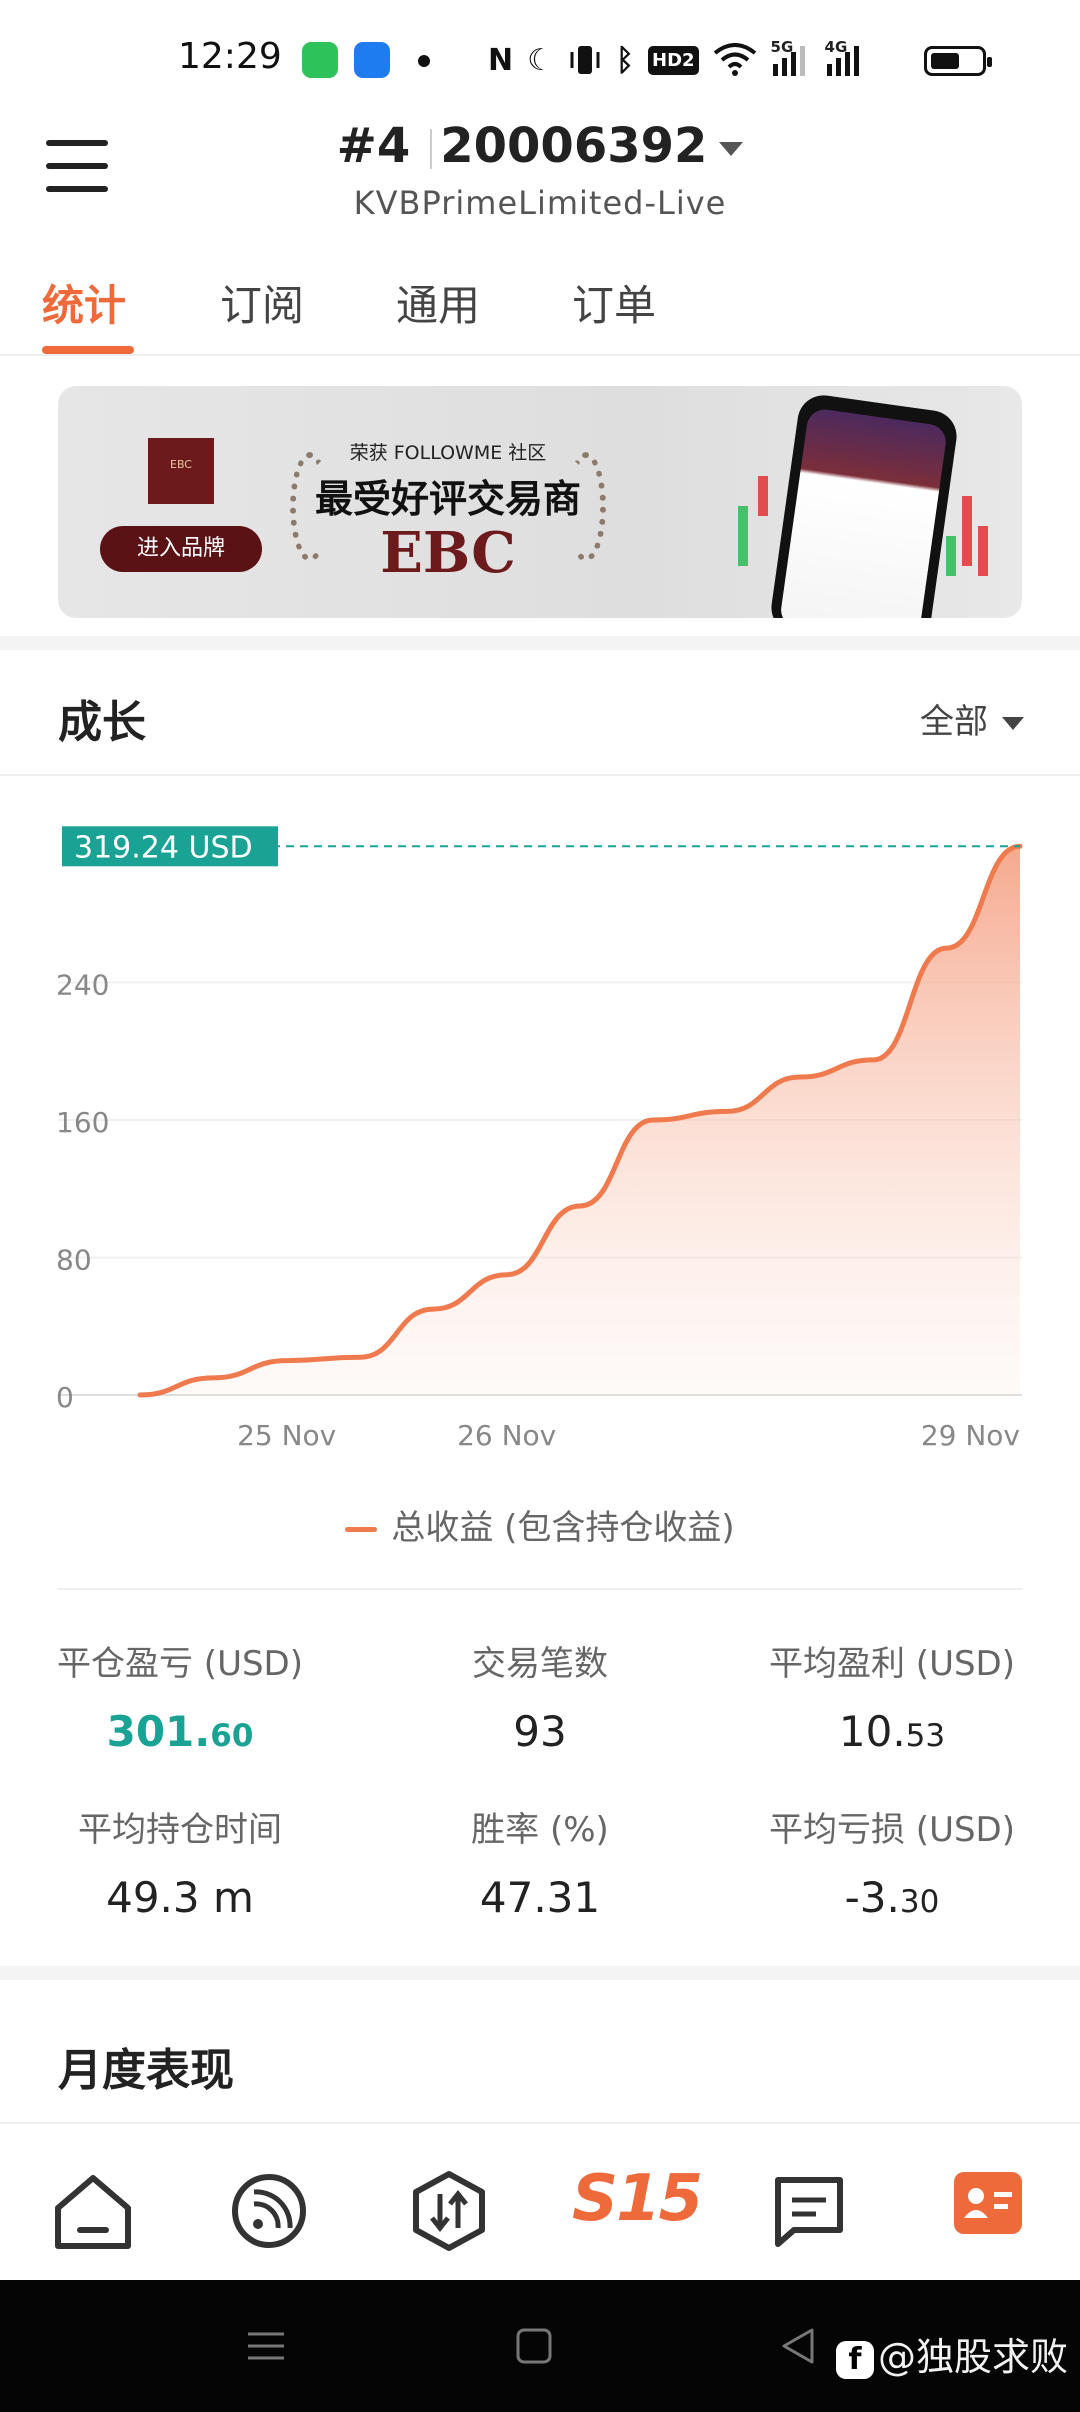 The image size is (1080, 2412). Describe the element at coordinates (540, 1866) in the screenshot. I see `stat-win-rate: 胜率 (%) 47.31` at that location.